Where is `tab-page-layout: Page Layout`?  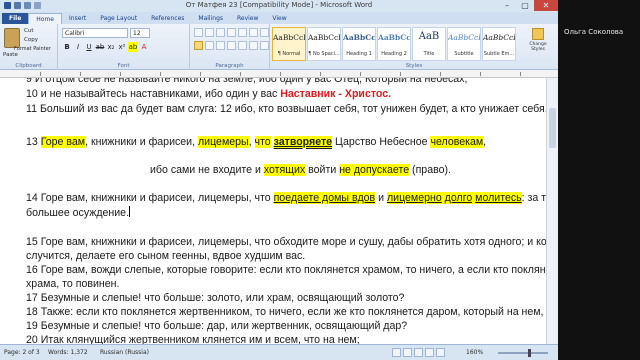
tab-page-layout: Page Layout is located at coordinates (118, 18).